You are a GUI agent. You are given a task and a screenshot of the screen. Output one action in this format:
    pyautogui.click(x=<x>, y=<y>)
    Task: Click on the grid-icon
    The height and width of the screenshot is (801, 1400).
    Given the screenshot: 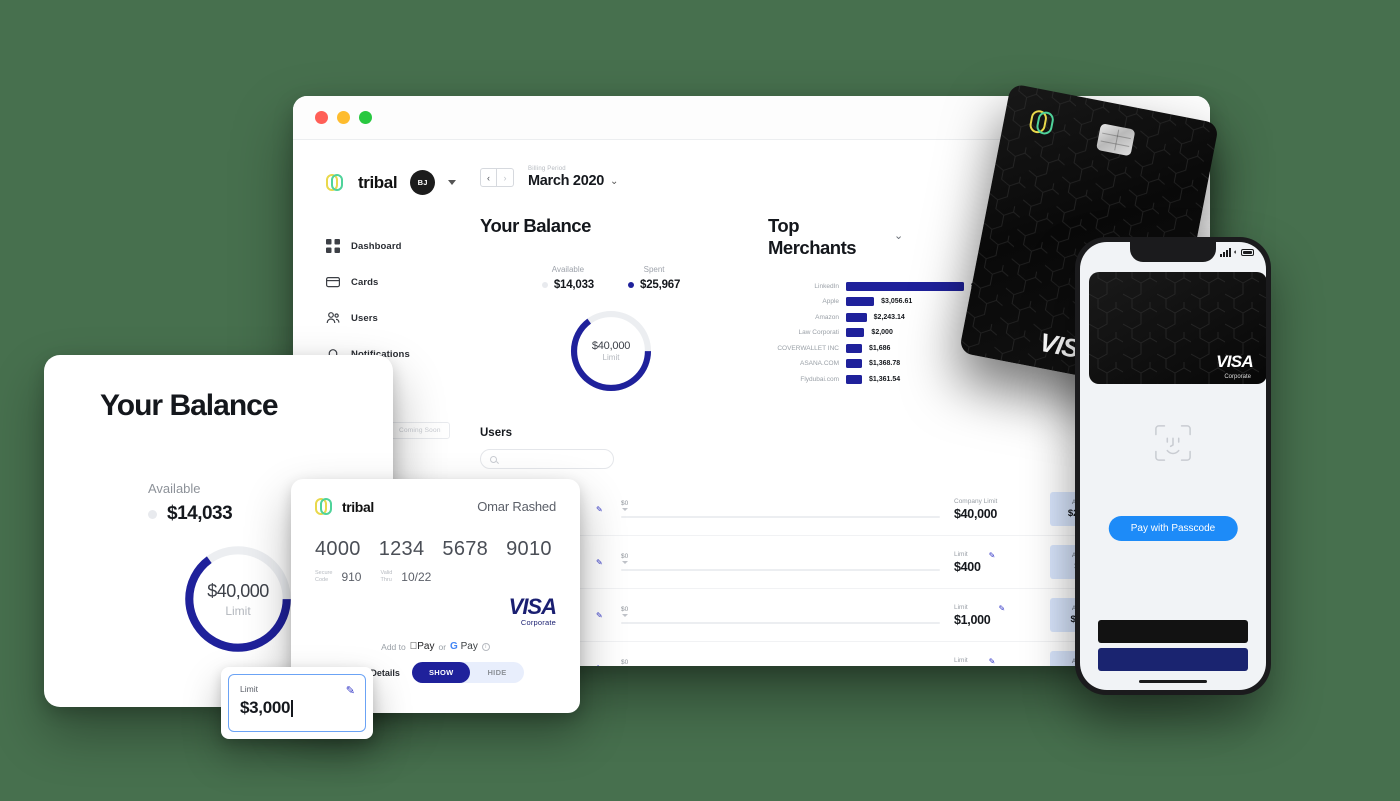 What is the action you would take?
    pyautogui.click(x=333, y=246)
    